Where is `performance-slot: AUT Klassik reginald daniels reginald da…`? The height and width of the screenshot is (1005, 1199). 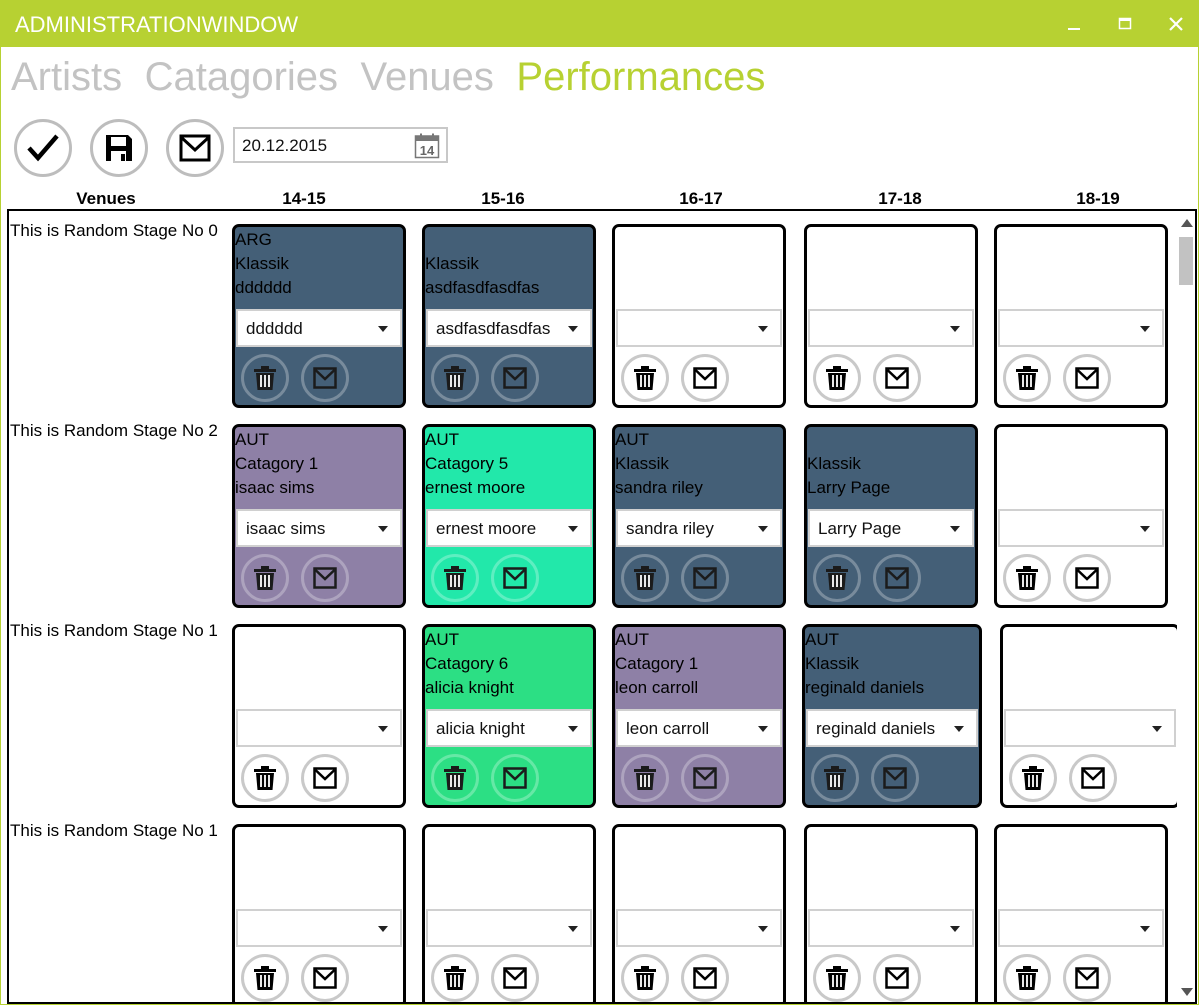 performance-slot: AUT Klassik reginald daniels reginald da… is located at coordinates (892, 716).